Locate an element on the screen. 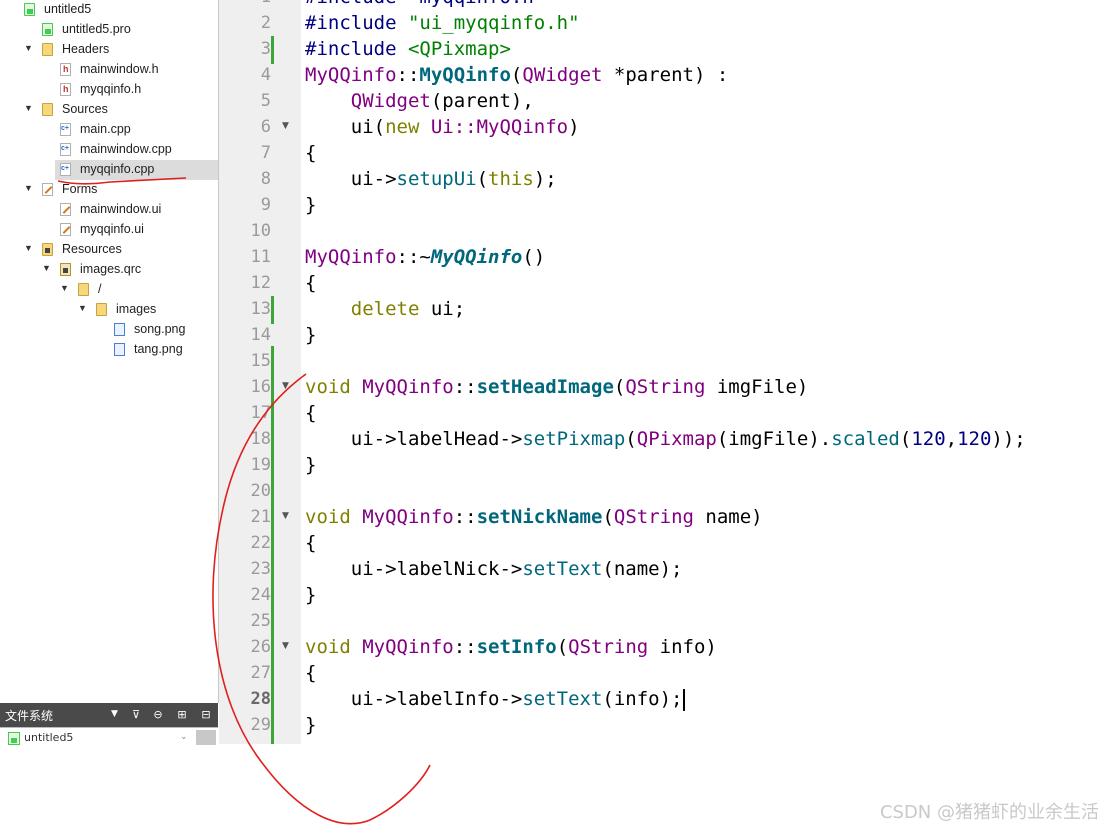 This screenshot has width=1105, height=828. line-number: 17 is located at coordinates (260, 413).